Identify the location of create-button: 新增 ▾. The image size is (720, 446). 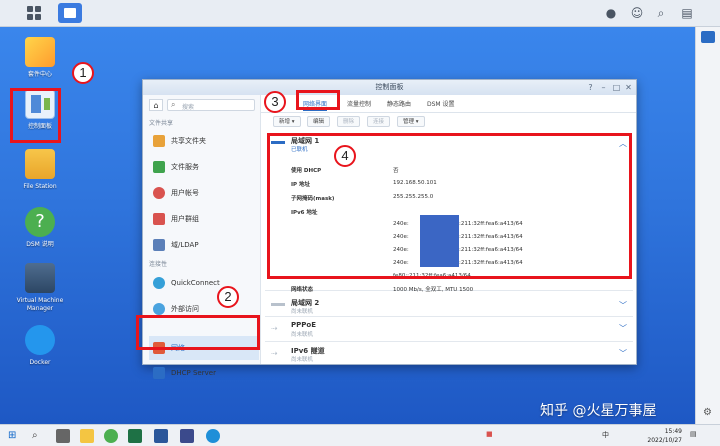
(287, 121).